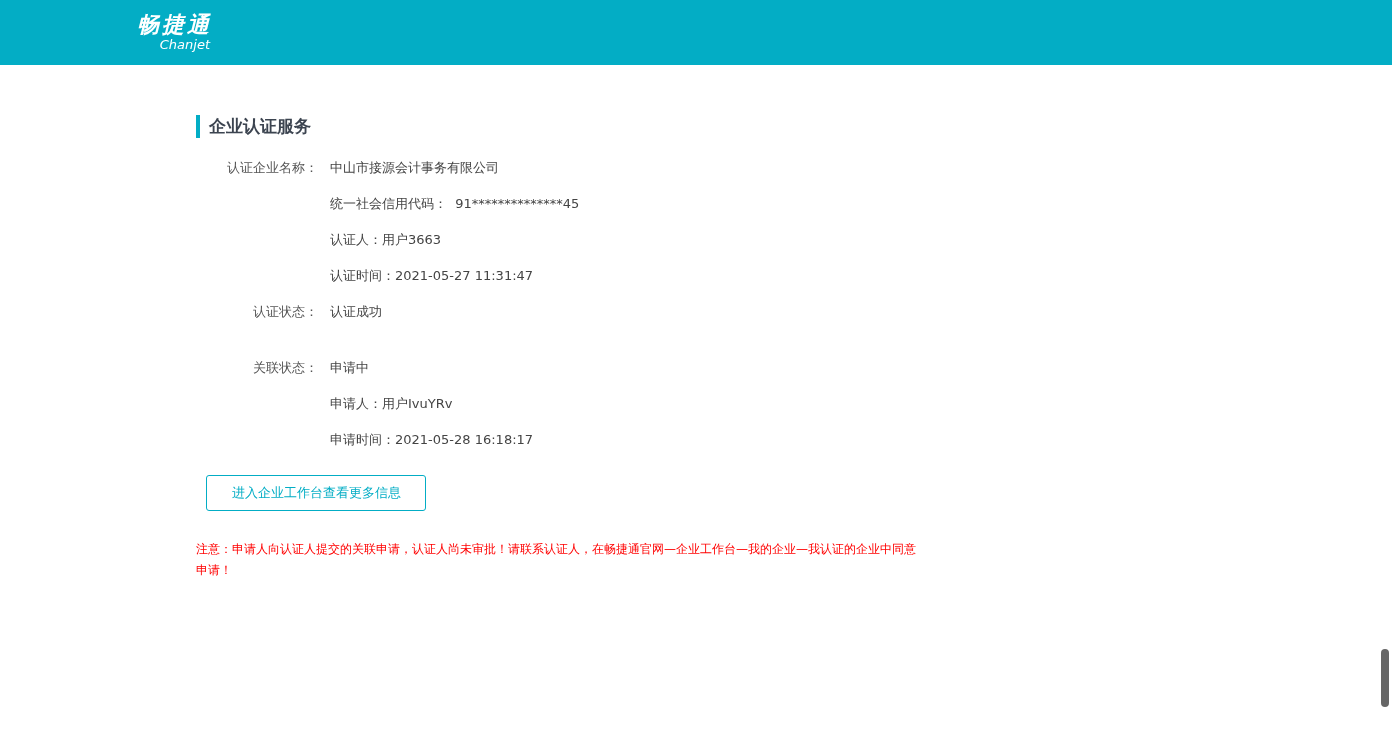  Describe the element at coordinates (285, 367) in the screenshot. I see `field-label: 关联状态：` at that location.